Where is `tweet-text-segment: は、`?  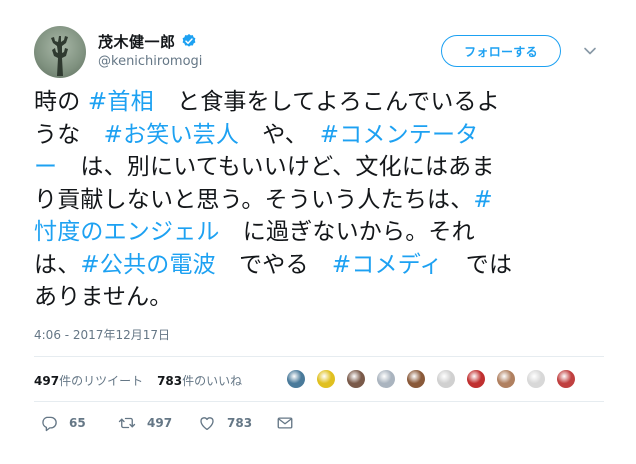 tweet-text-segment: は、 is located at coordinates (57, 264).